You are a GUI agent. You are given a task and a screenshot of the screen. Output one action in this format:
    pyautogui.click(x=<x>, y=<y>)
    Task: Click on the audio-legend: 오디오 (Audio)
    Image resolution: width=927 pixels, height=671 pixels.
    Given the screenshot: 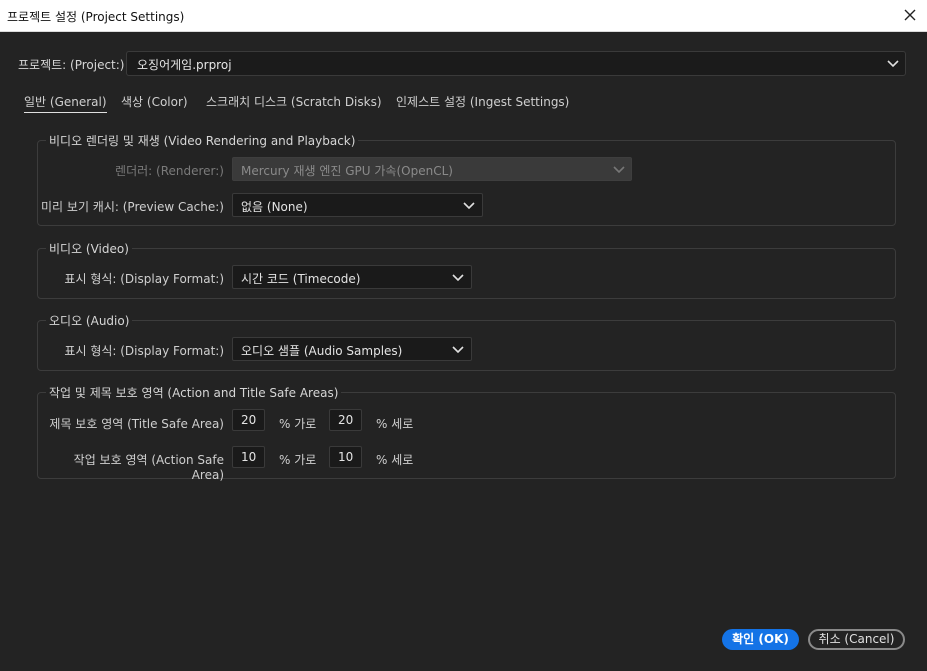 What is the action you would take?
    pyautogui.click(x=89, y=320)
    